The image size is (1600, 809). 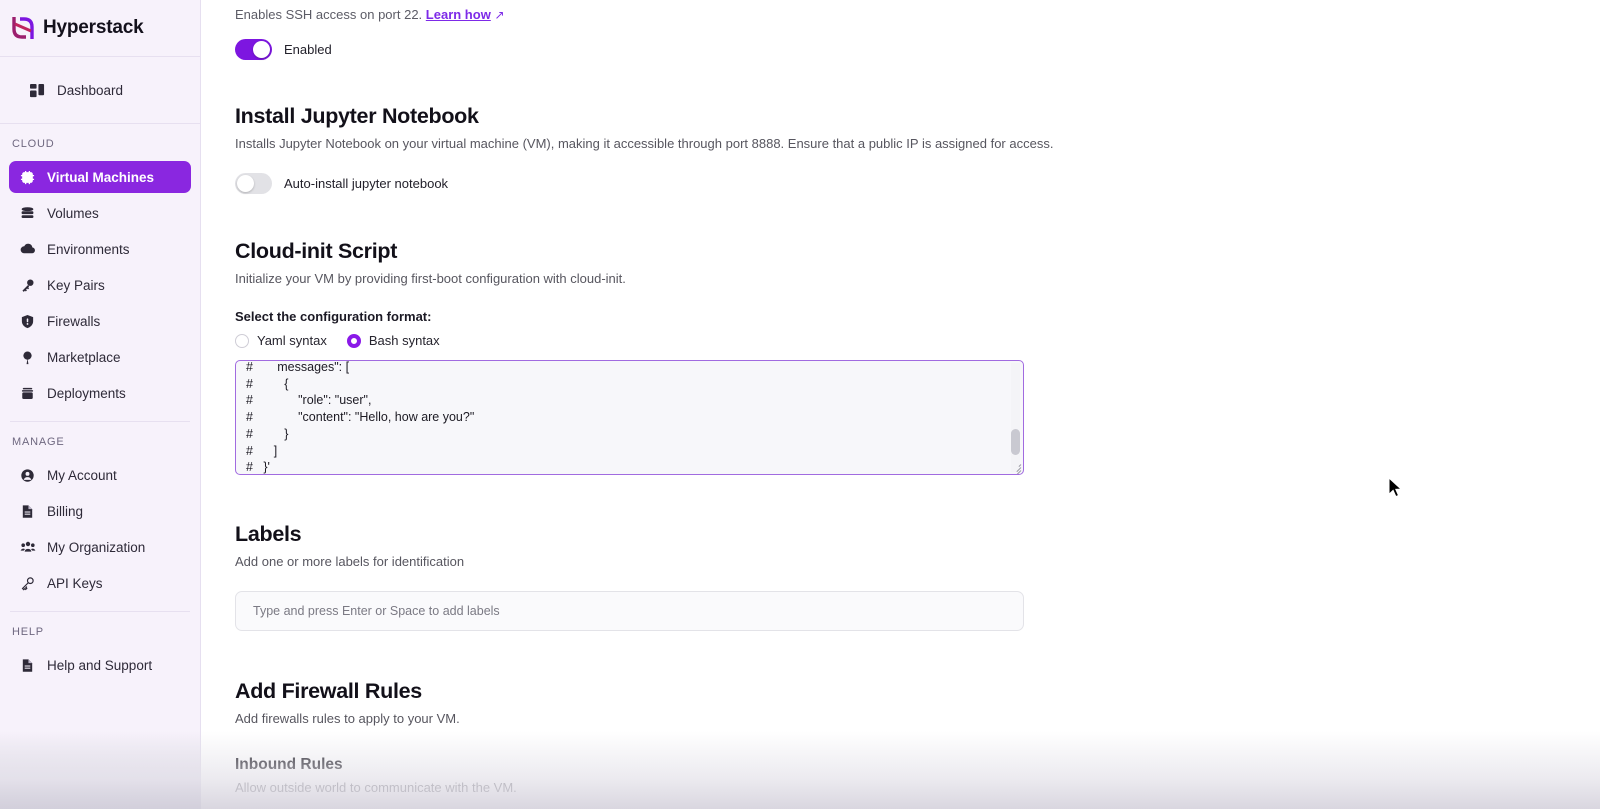 I want to click on chip-icon, so click(x=27, y=177).